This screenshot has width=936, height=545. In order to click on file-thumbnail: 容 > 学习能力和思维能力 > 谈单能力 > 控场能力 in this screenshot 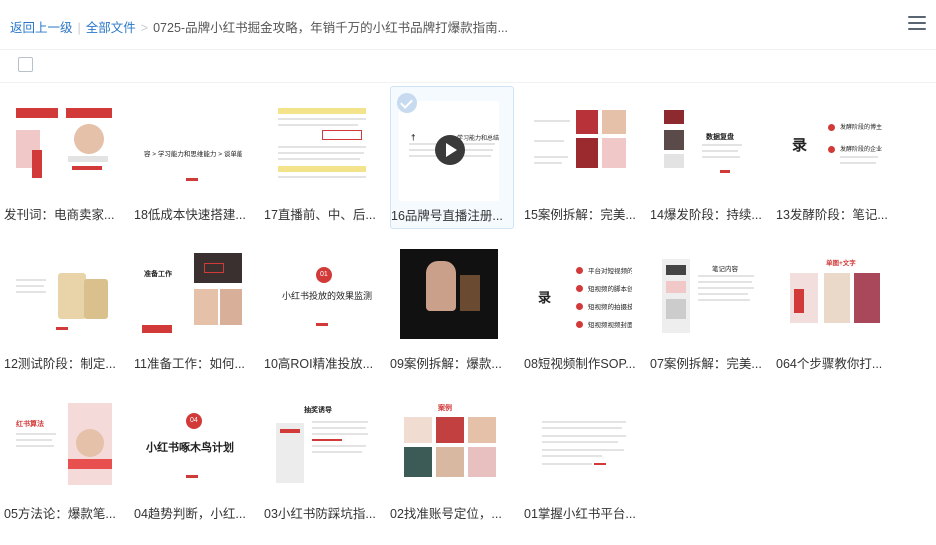, I will do `click(192, 150)`.